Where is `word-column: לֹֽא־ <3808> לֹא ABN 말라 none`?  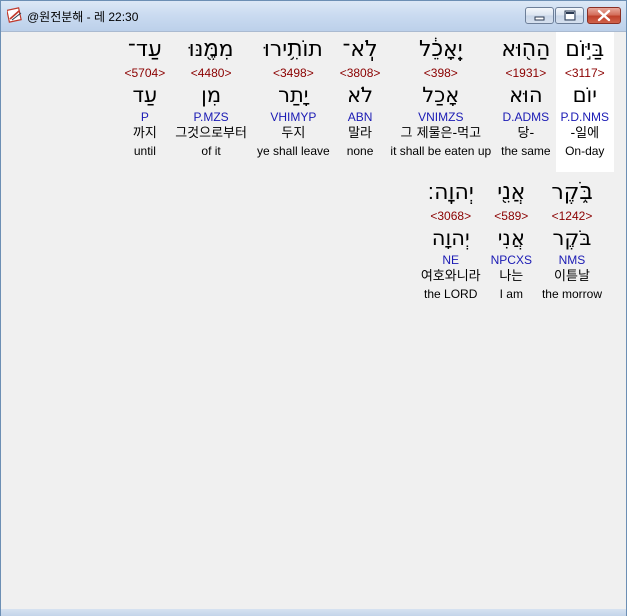 word-column: לֹֽא־ <3808> לֹא ABN 말라 none is located at coordinates (360, 102).